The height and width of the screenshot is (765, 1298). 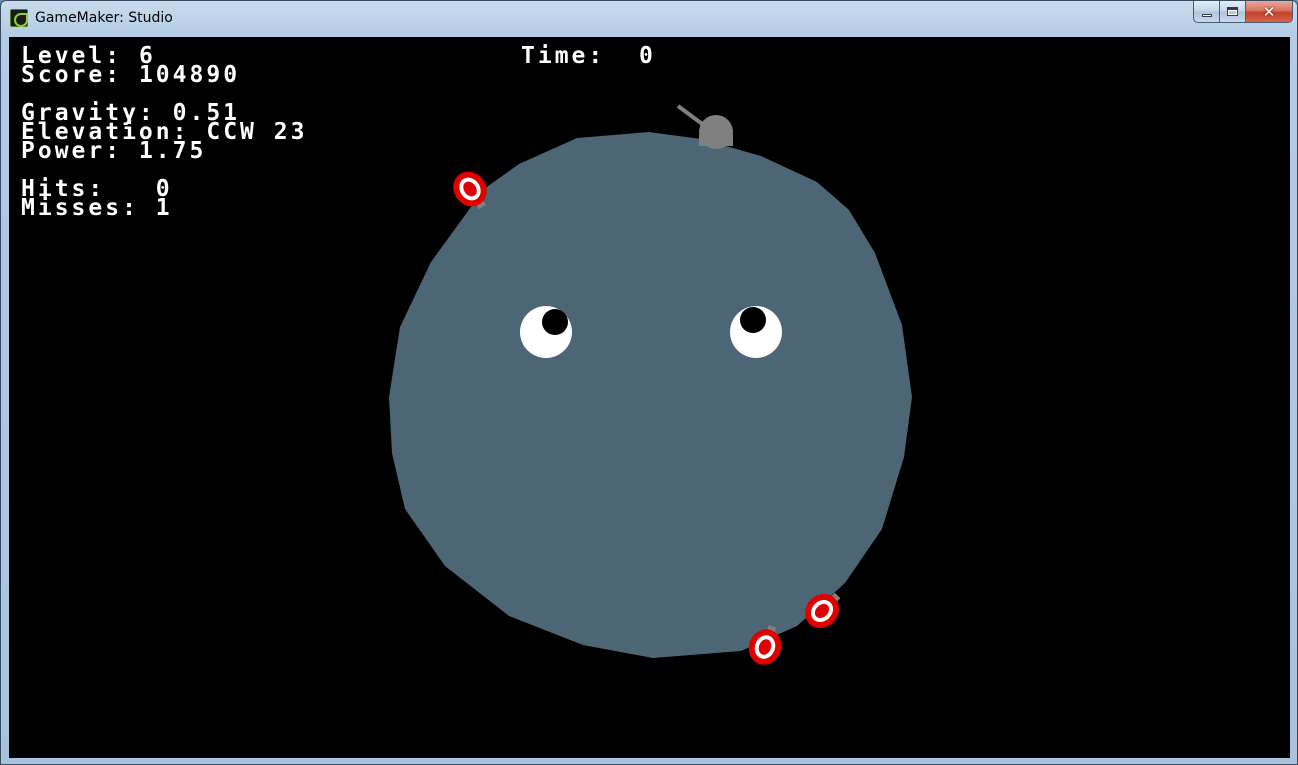 I want to click on window-controls: ✕, so click(x=1243, y=12).